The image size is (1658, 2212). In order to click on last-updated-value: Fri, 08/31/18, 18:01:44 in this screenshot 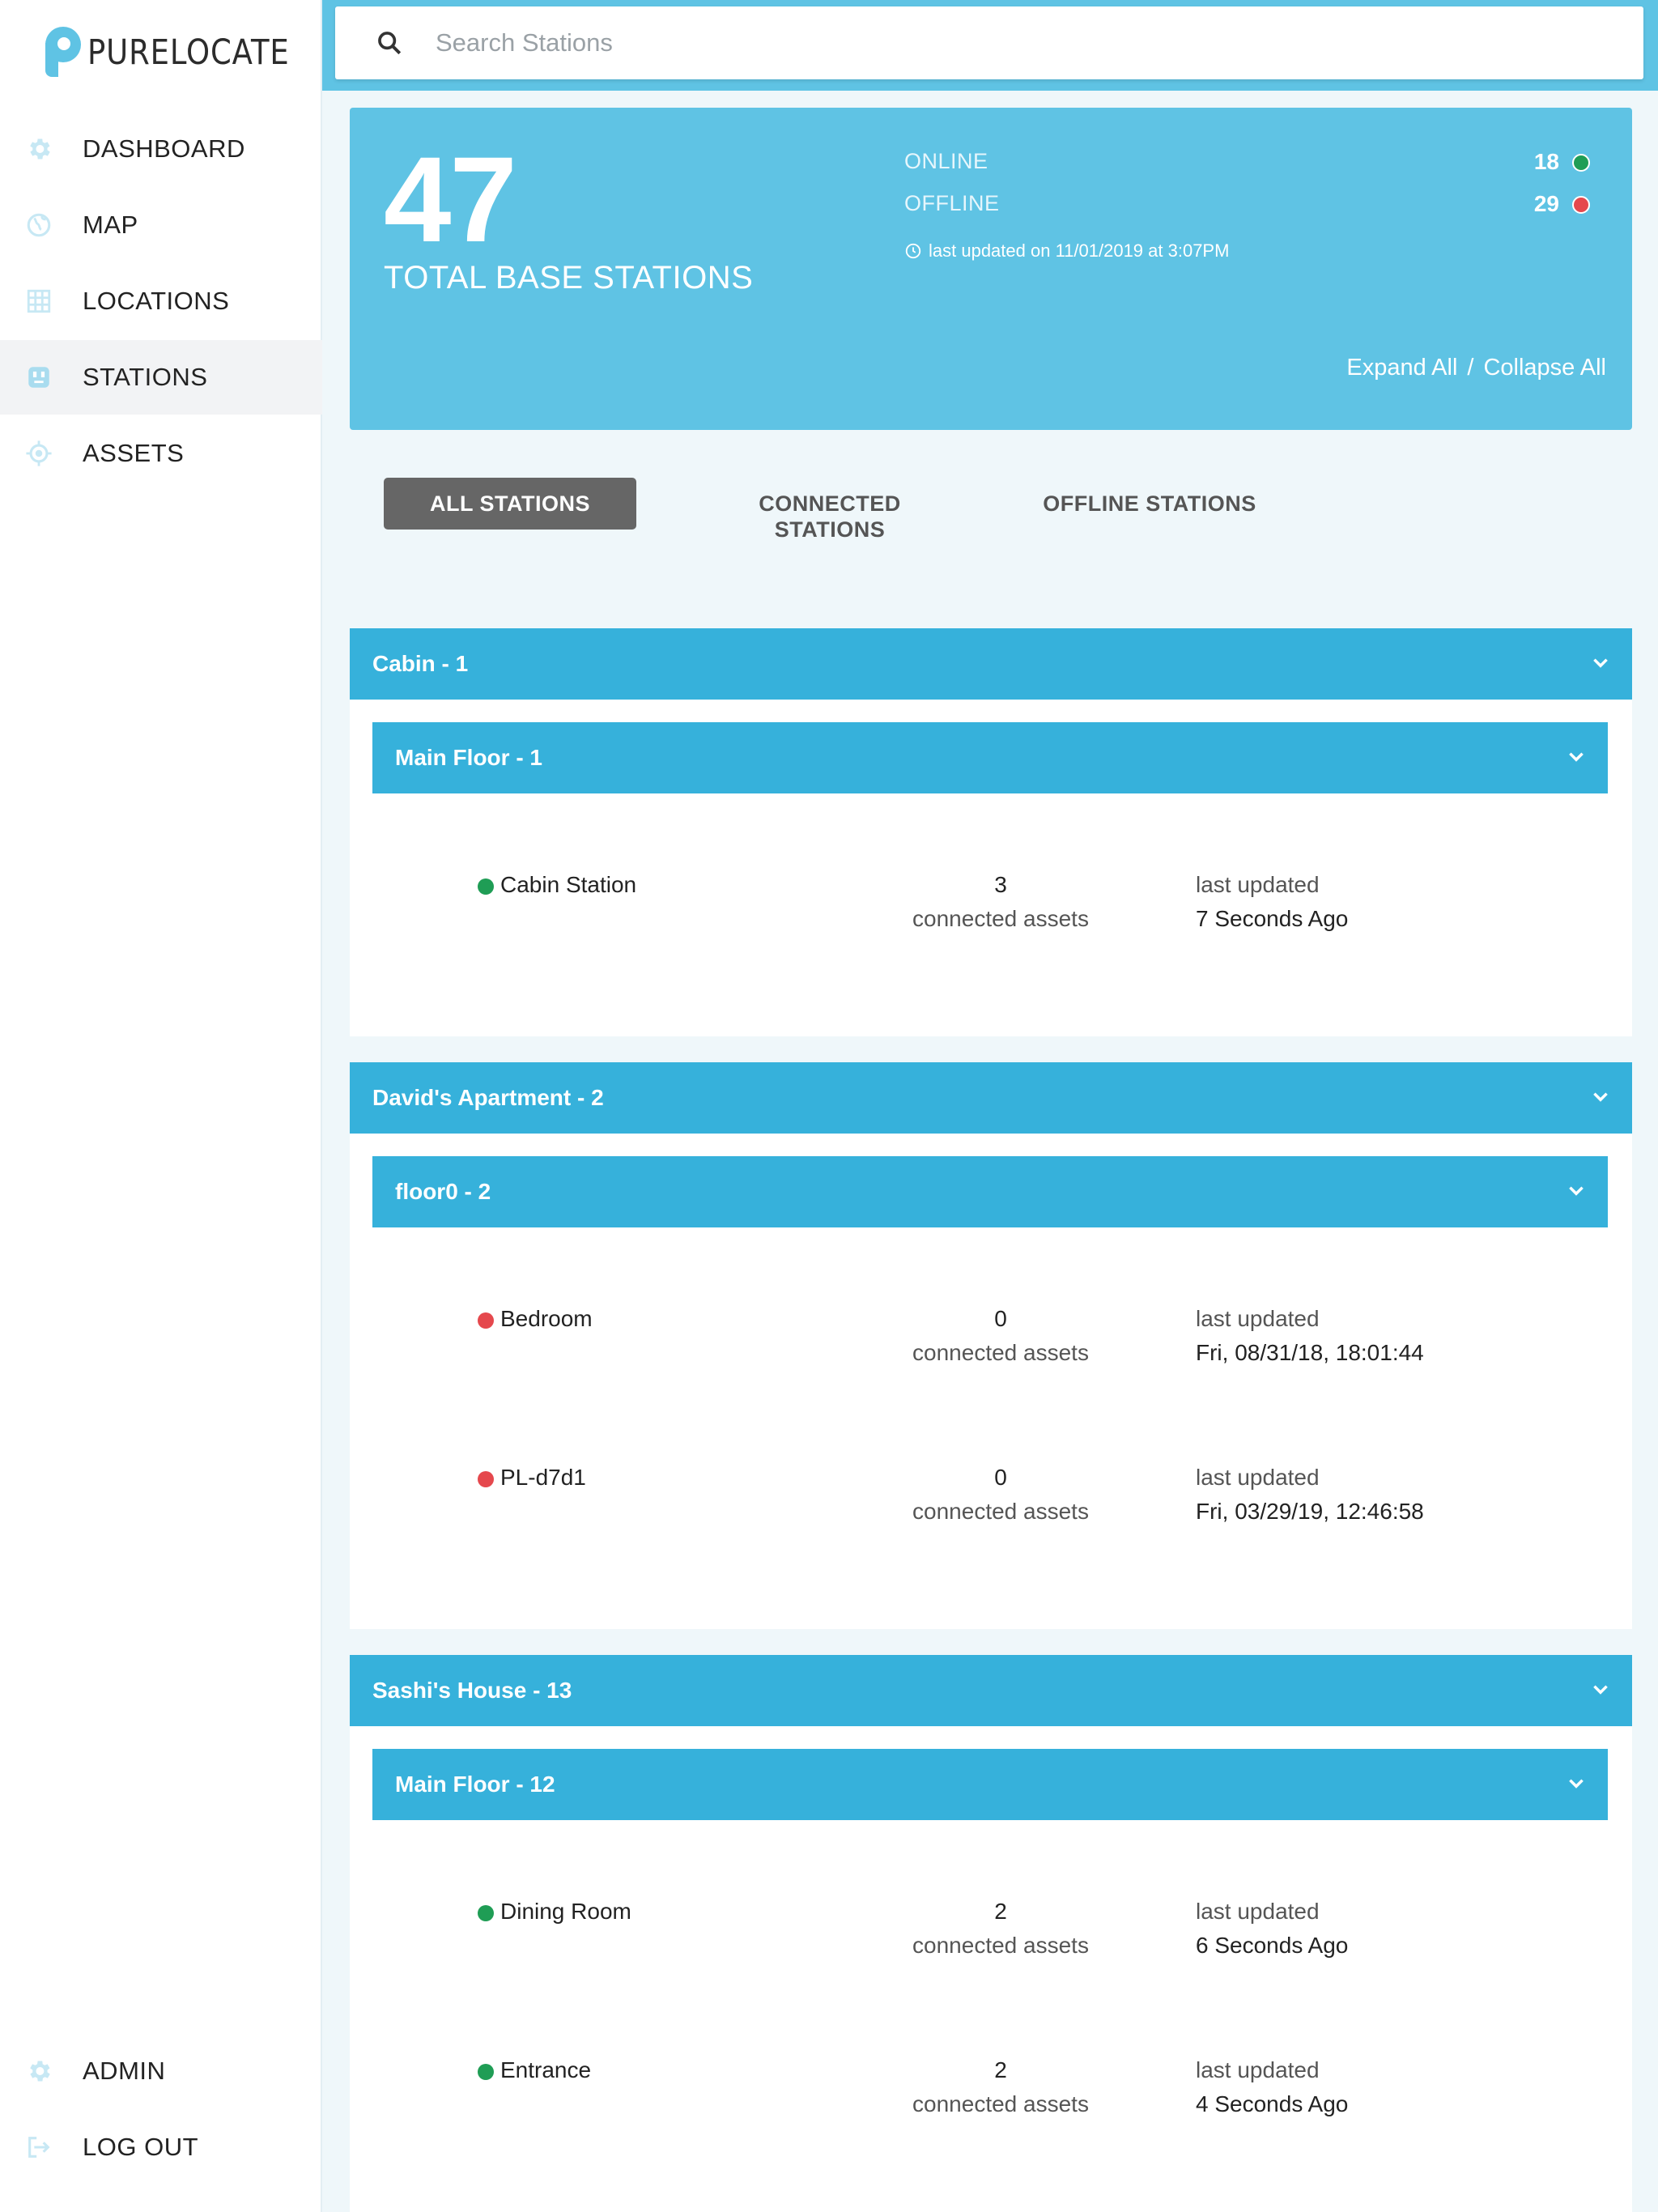, I will do `click(1310, 1353)`.